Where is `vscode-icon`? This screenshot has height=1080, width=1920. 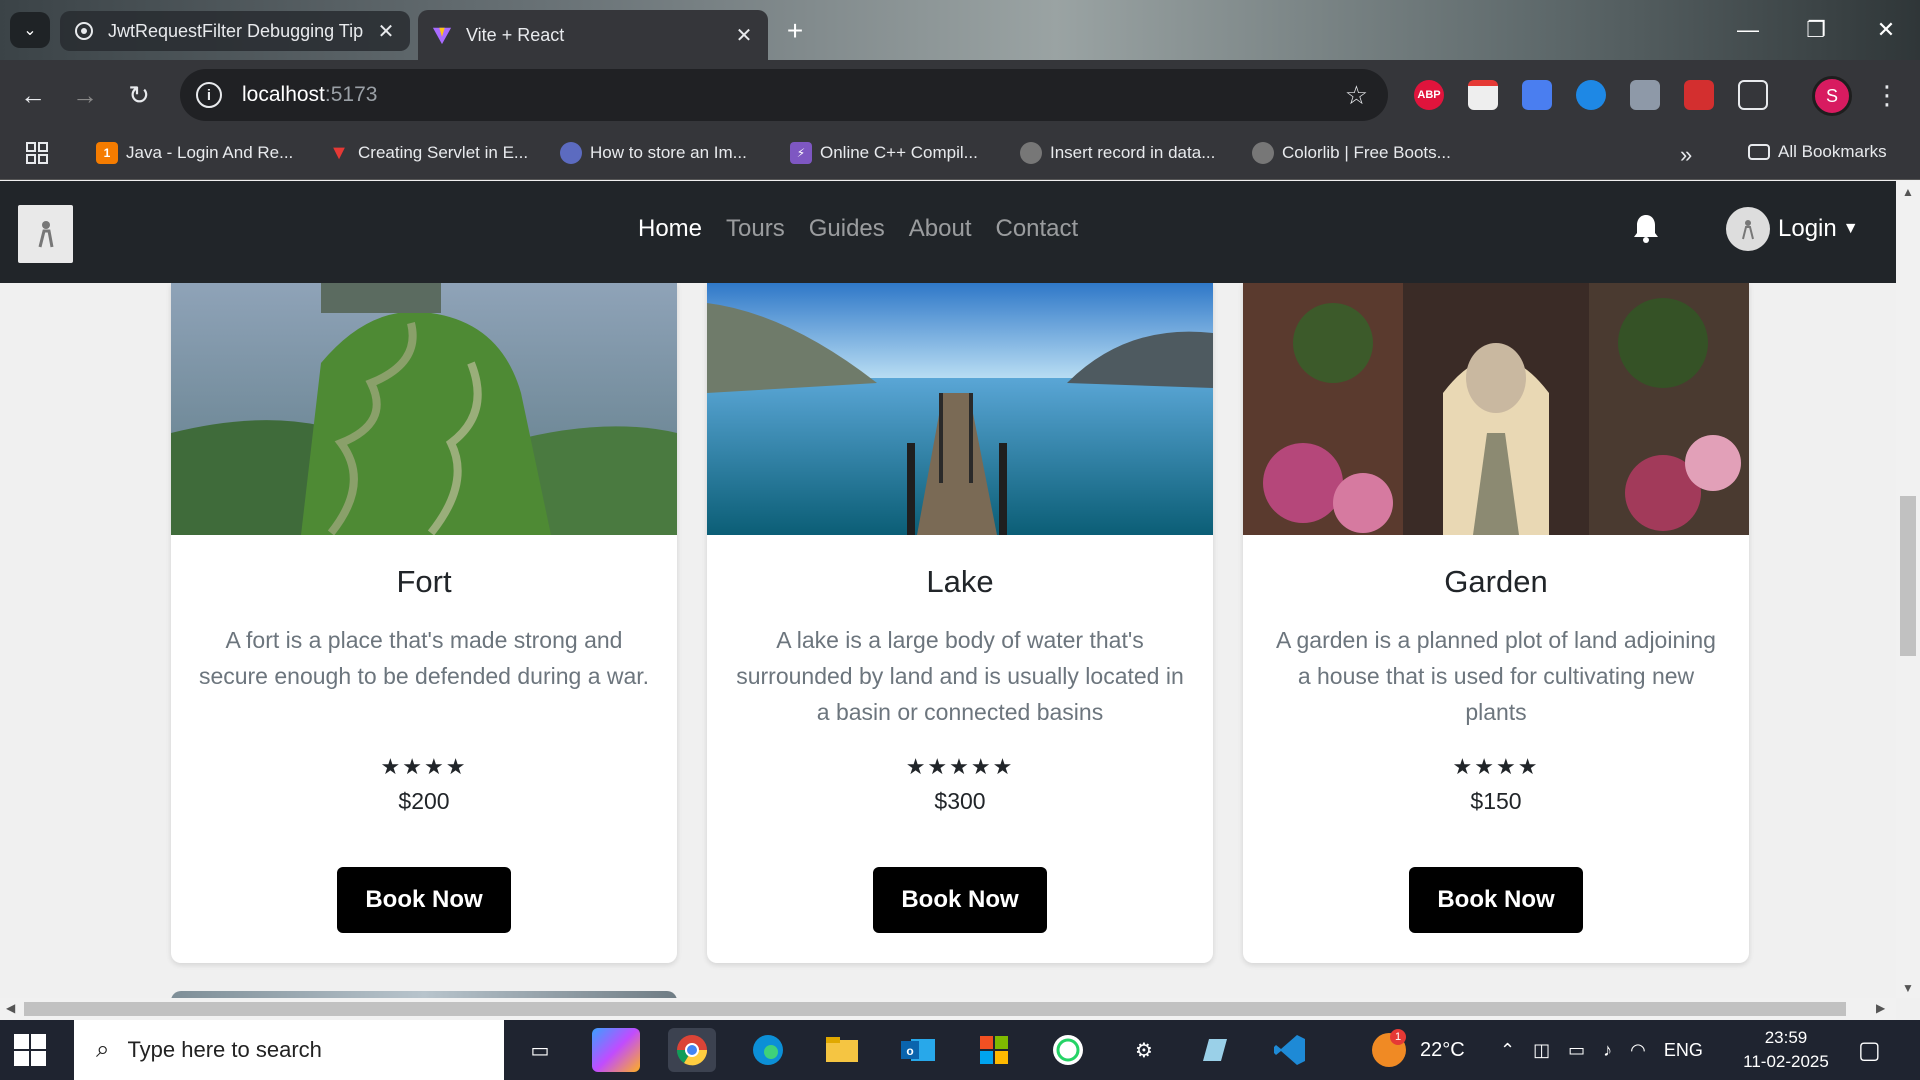
vscode-icon is located at coordinates (1290, 1050).